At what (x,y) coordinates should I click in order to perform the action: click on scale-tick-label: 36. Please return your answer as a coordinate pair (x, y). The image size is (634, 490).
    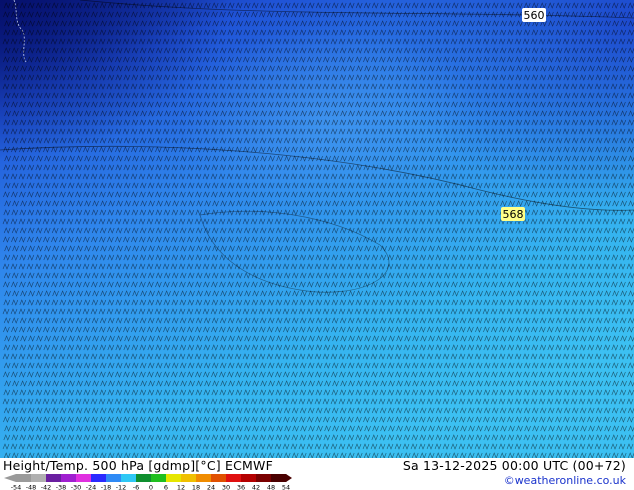
    Looking at the image, I should click on (241, 487).